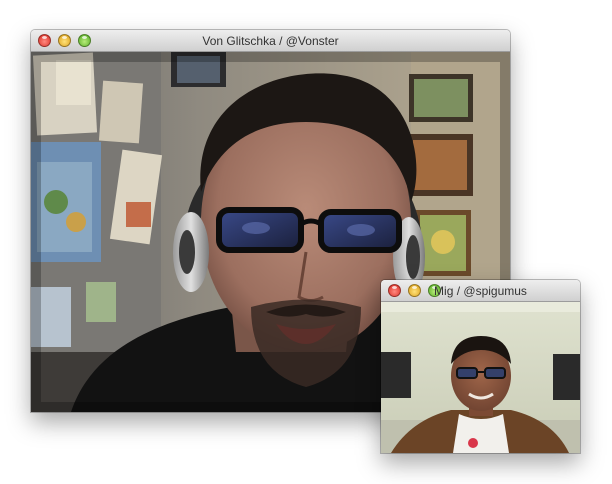 The height and width of the screenshot is (484, 612). I want to click on mini-video-image, so click(480, 377).